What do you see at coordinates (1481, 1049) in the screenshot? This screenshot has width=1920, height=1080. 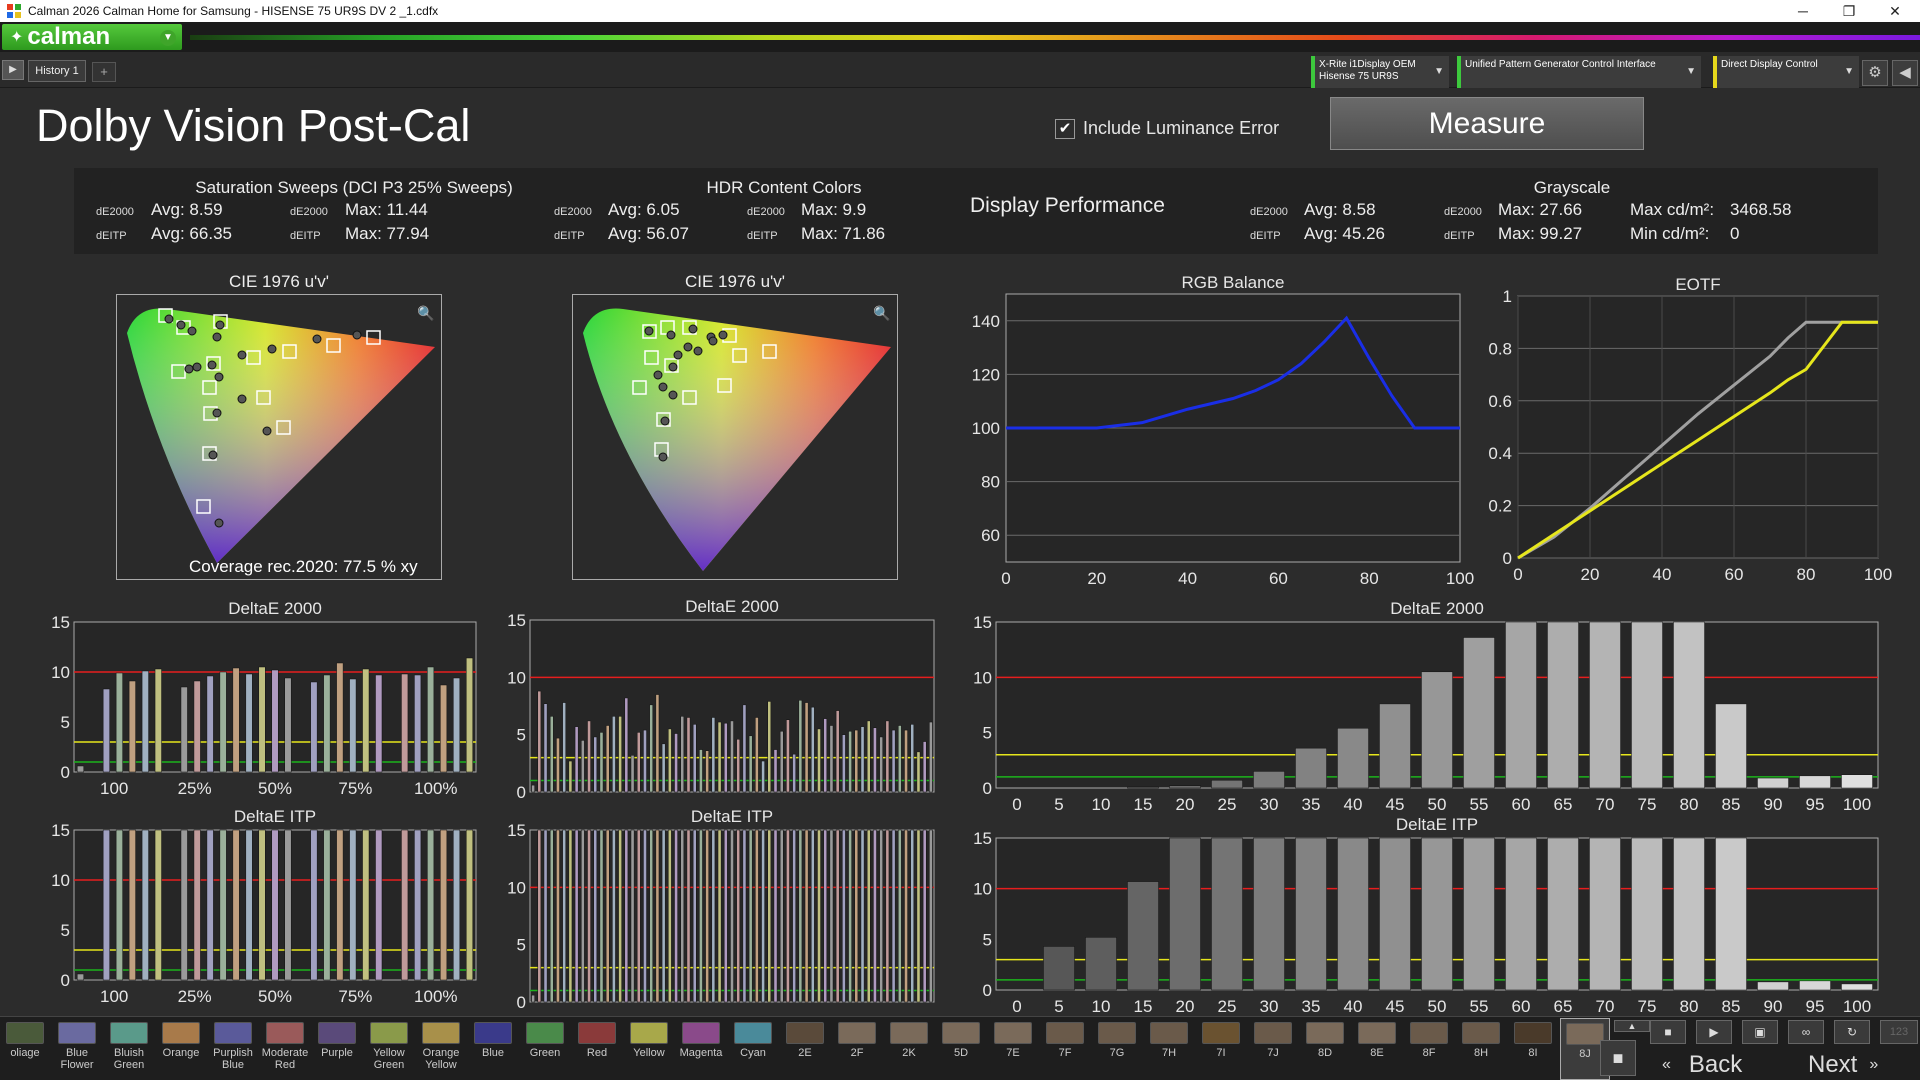 I see `swatch-8h: 8H` at bounding box center [1481, 1049].